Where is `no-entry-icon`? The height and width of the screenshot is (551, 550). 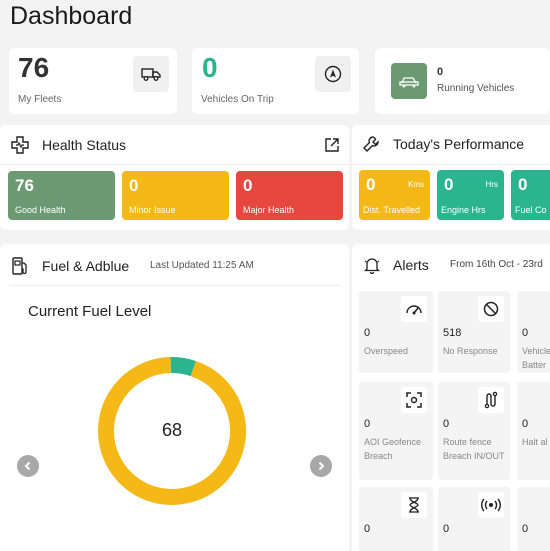 no-entry-icon is located at coordinates (491, 309).